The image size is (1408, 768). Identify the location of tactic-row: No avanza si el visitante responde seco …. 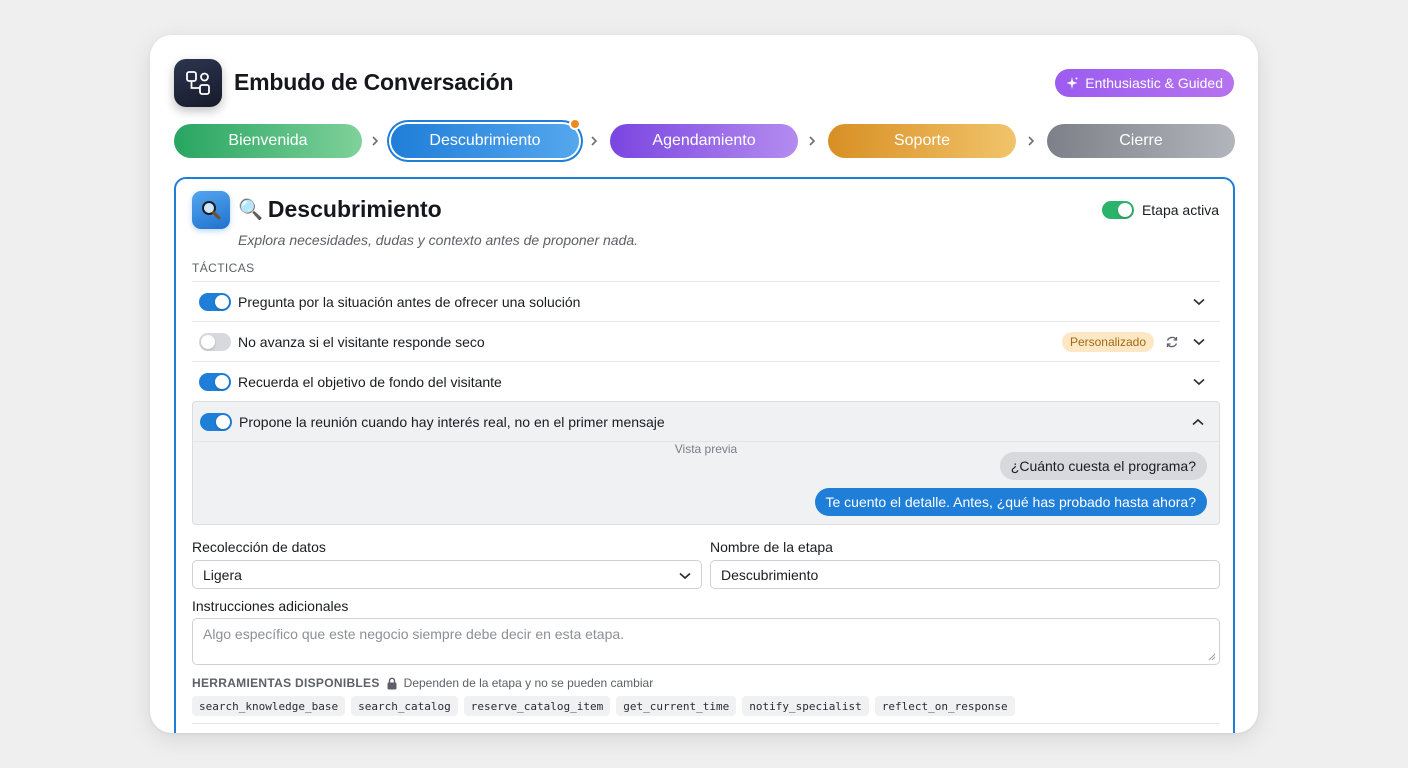
(706, 341).